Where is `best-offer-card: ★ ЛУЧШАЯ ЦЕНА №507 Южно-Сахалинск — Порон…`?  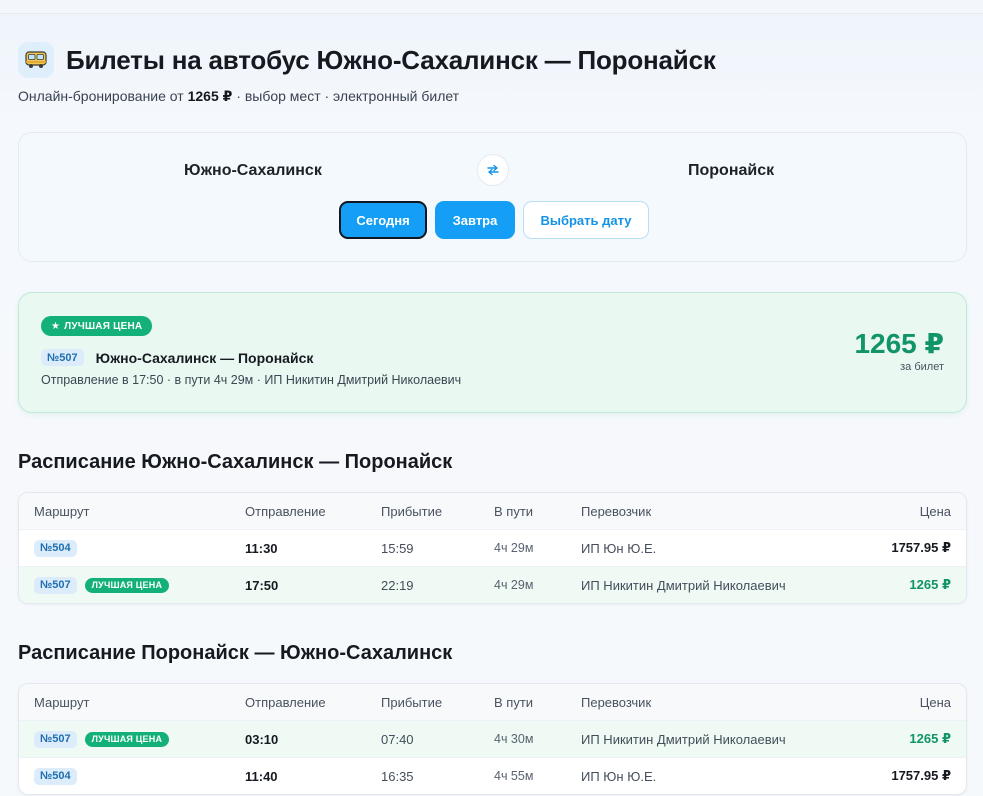
best-offer-card: ★ ЛУЧШАЯ ЦЕНА №507 Южно-Сахалинск — Порон… is located at coordinates (492, 352).